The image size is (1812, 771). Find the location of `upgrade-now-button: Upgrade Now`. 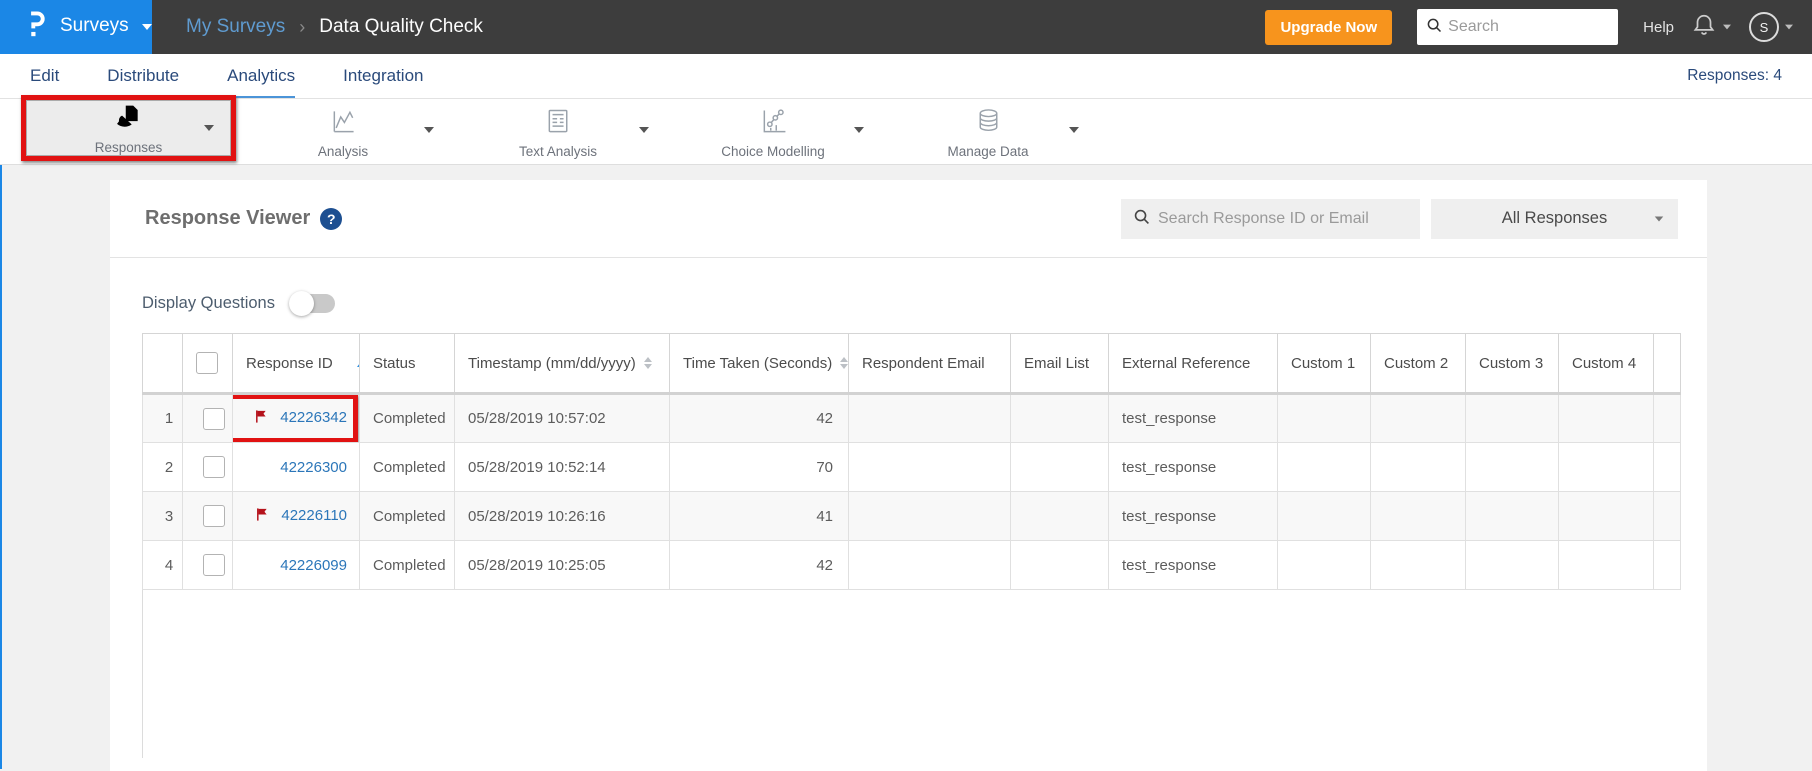

upgrade-now-button: Upgrade Now is located at coordinates (1329, 27).